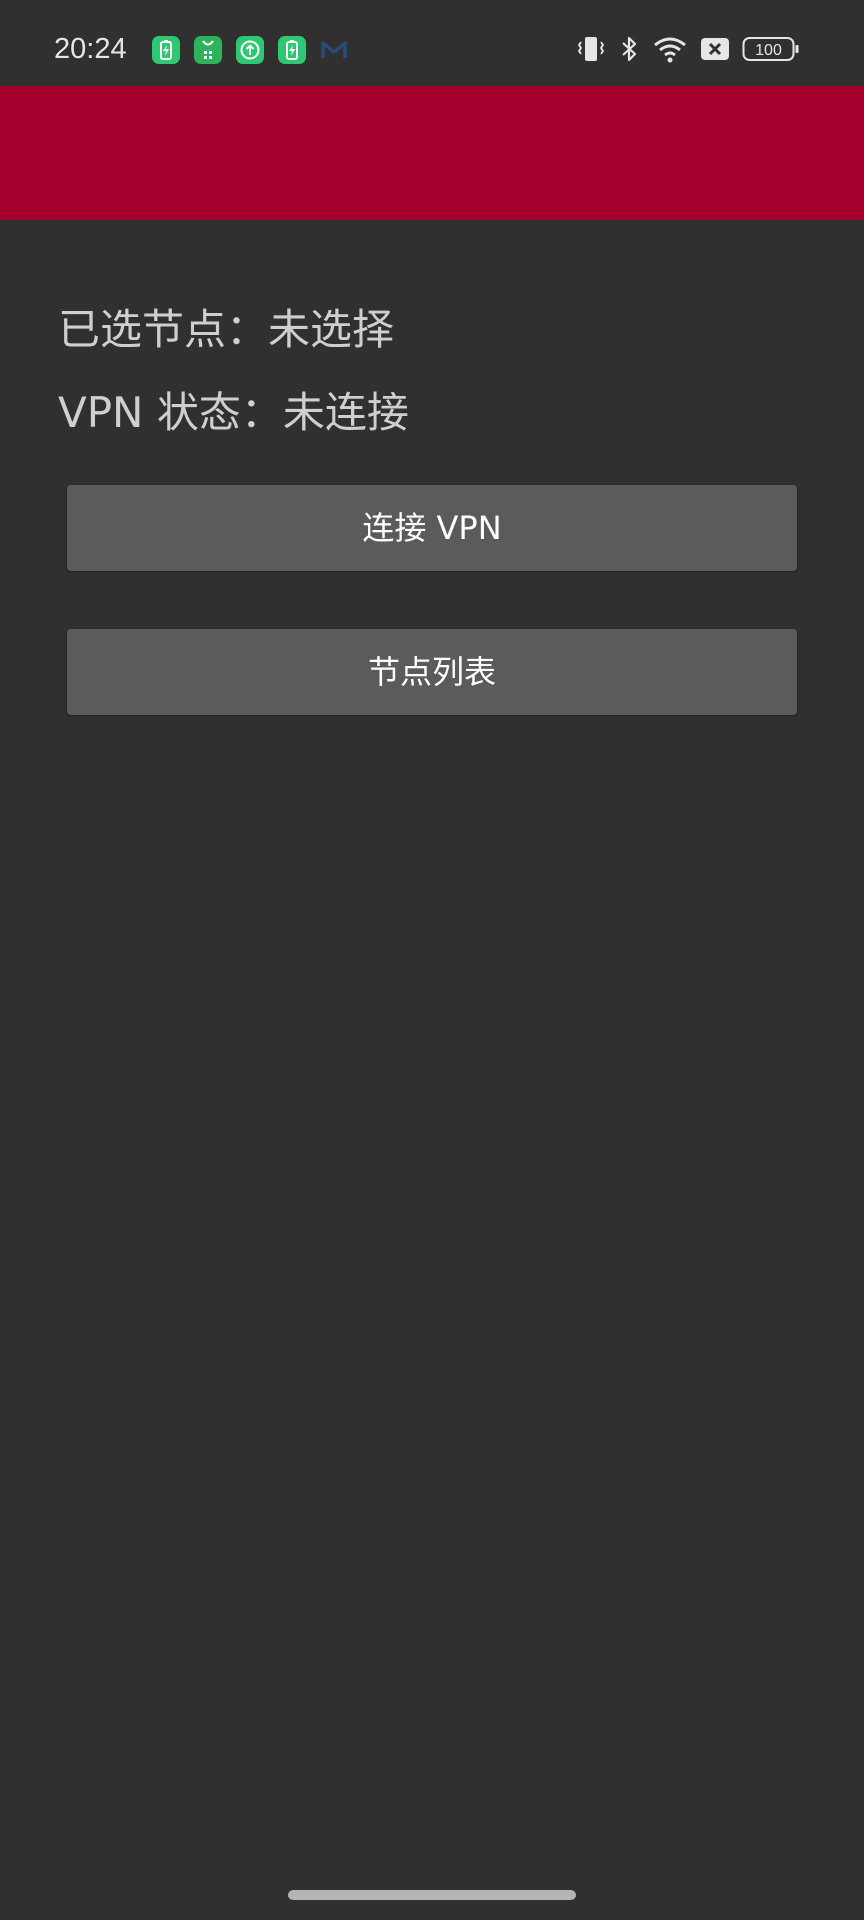 The height and width of the screenshot is (1920, 864). I want to click on no-sim-icon, so click(715, 51).